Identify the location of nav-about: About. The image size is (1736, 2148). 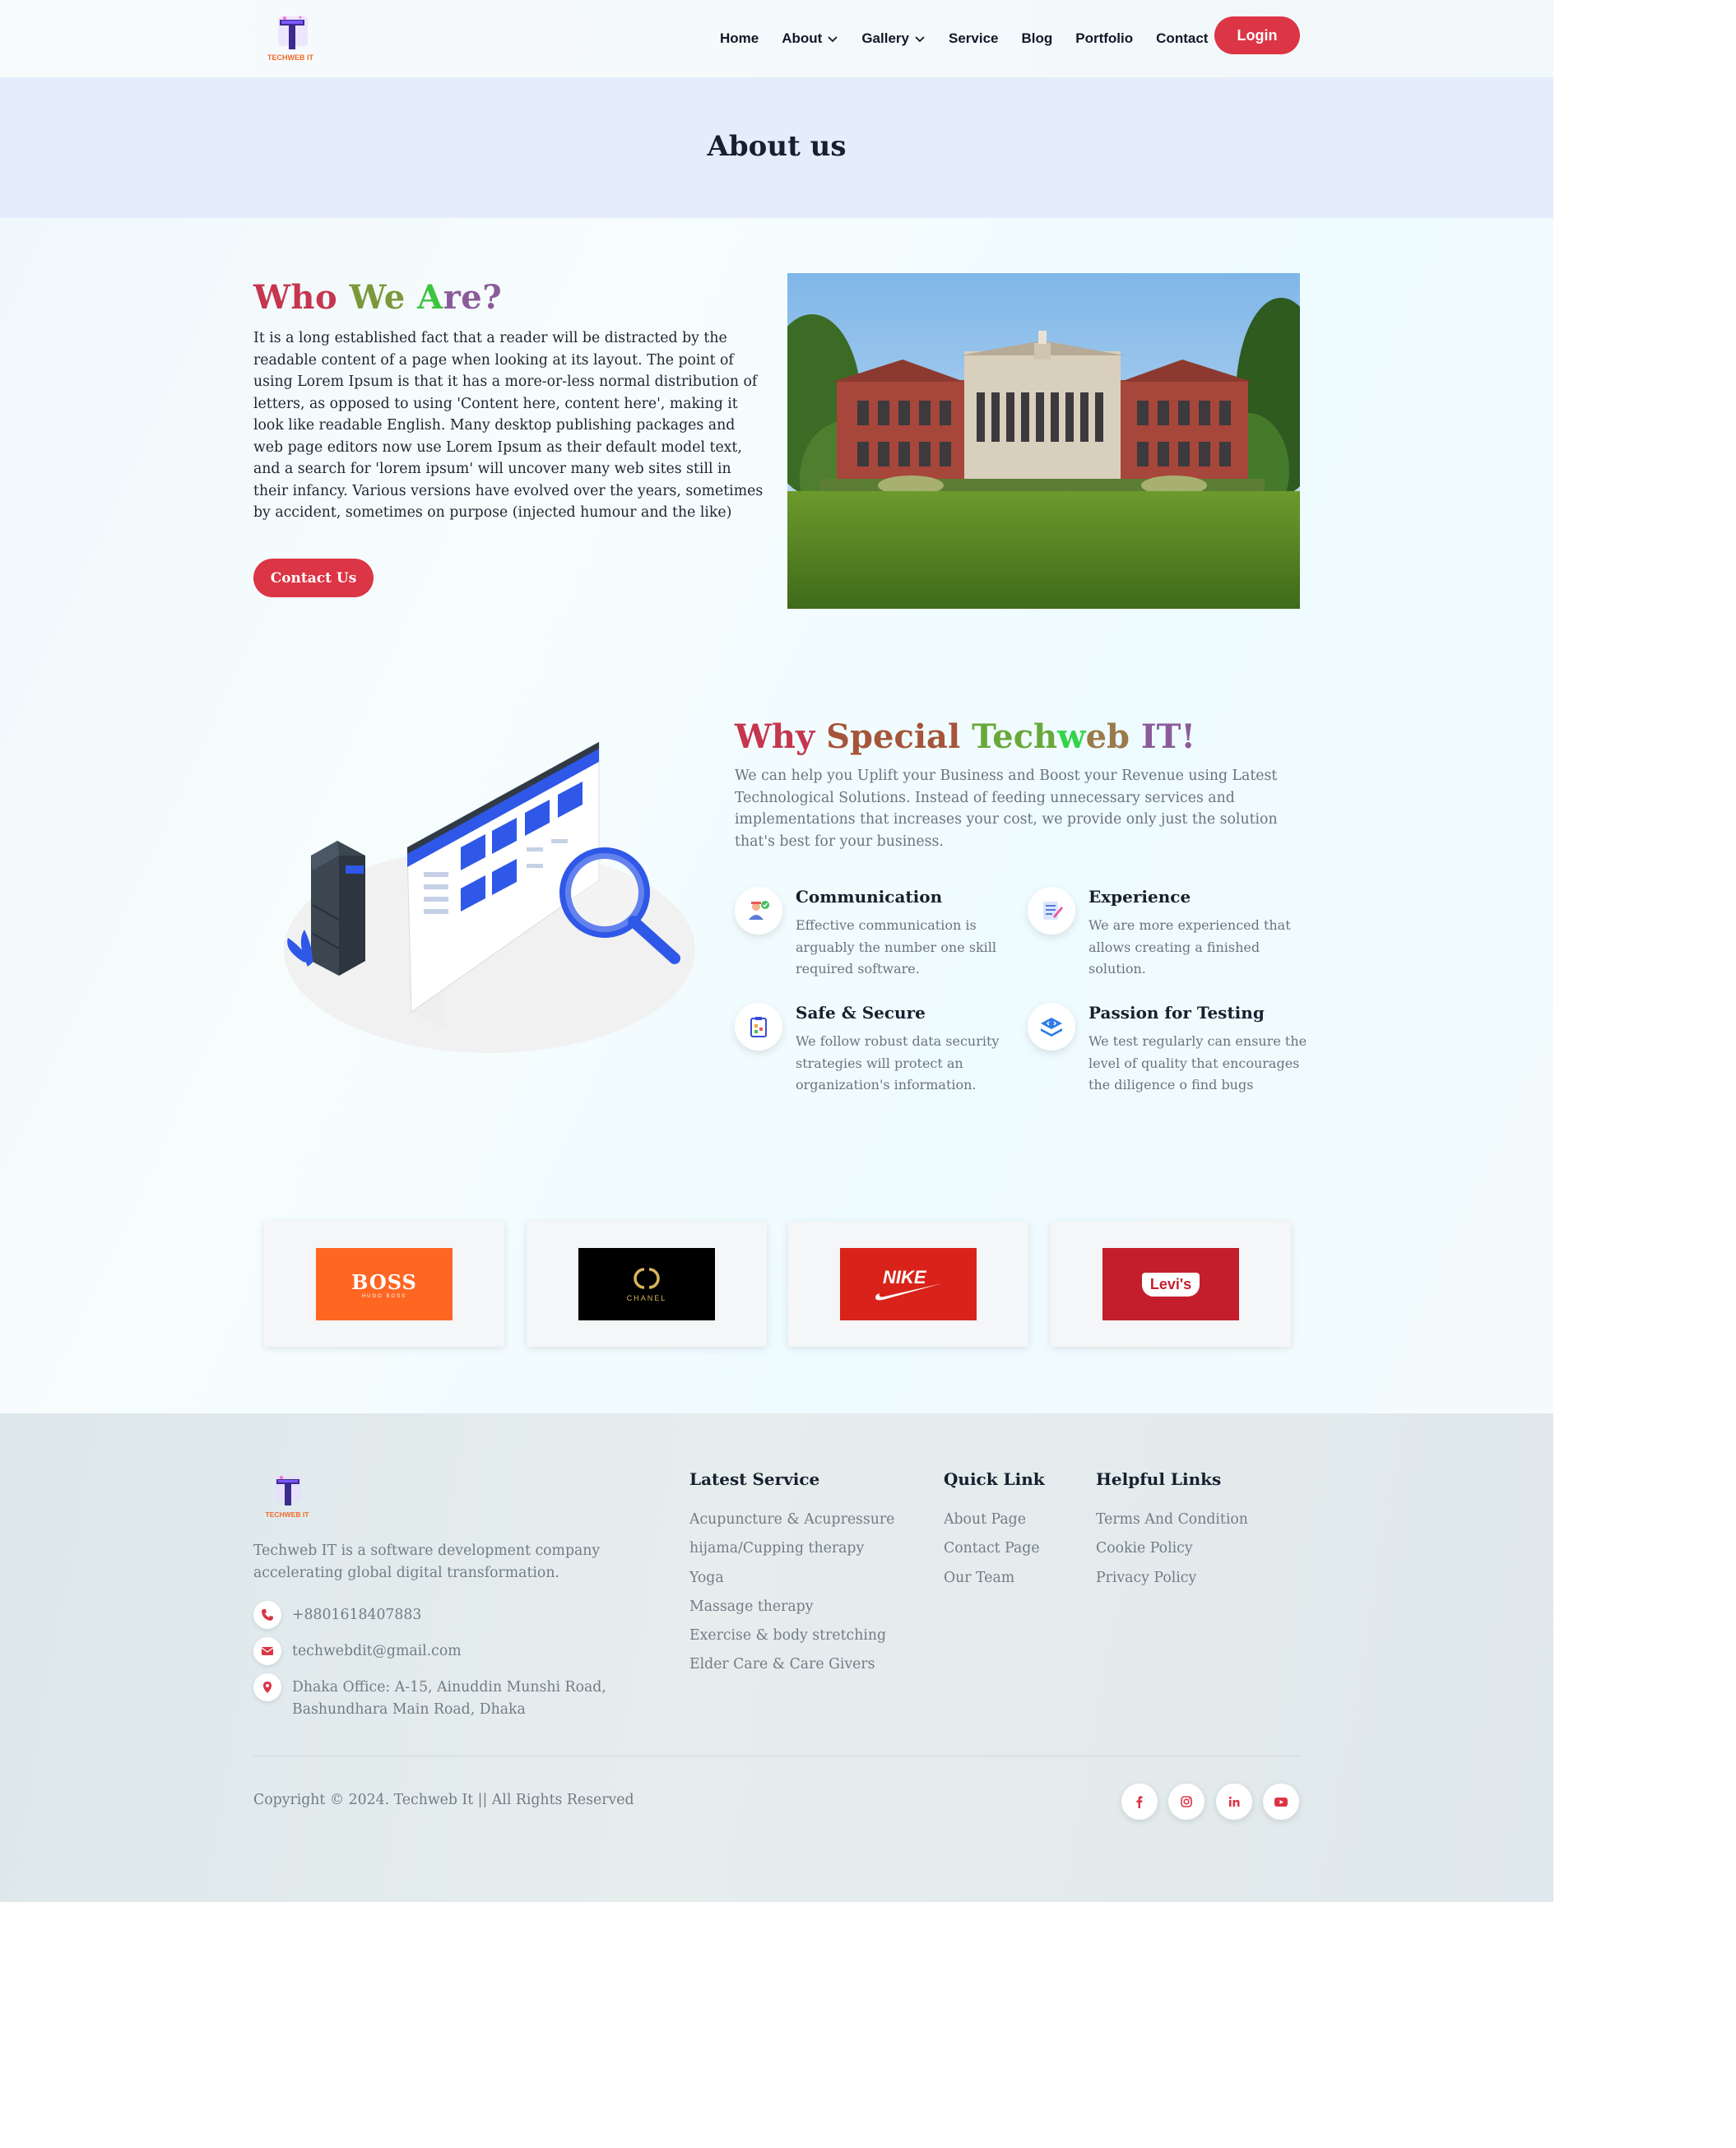
(810, 38).